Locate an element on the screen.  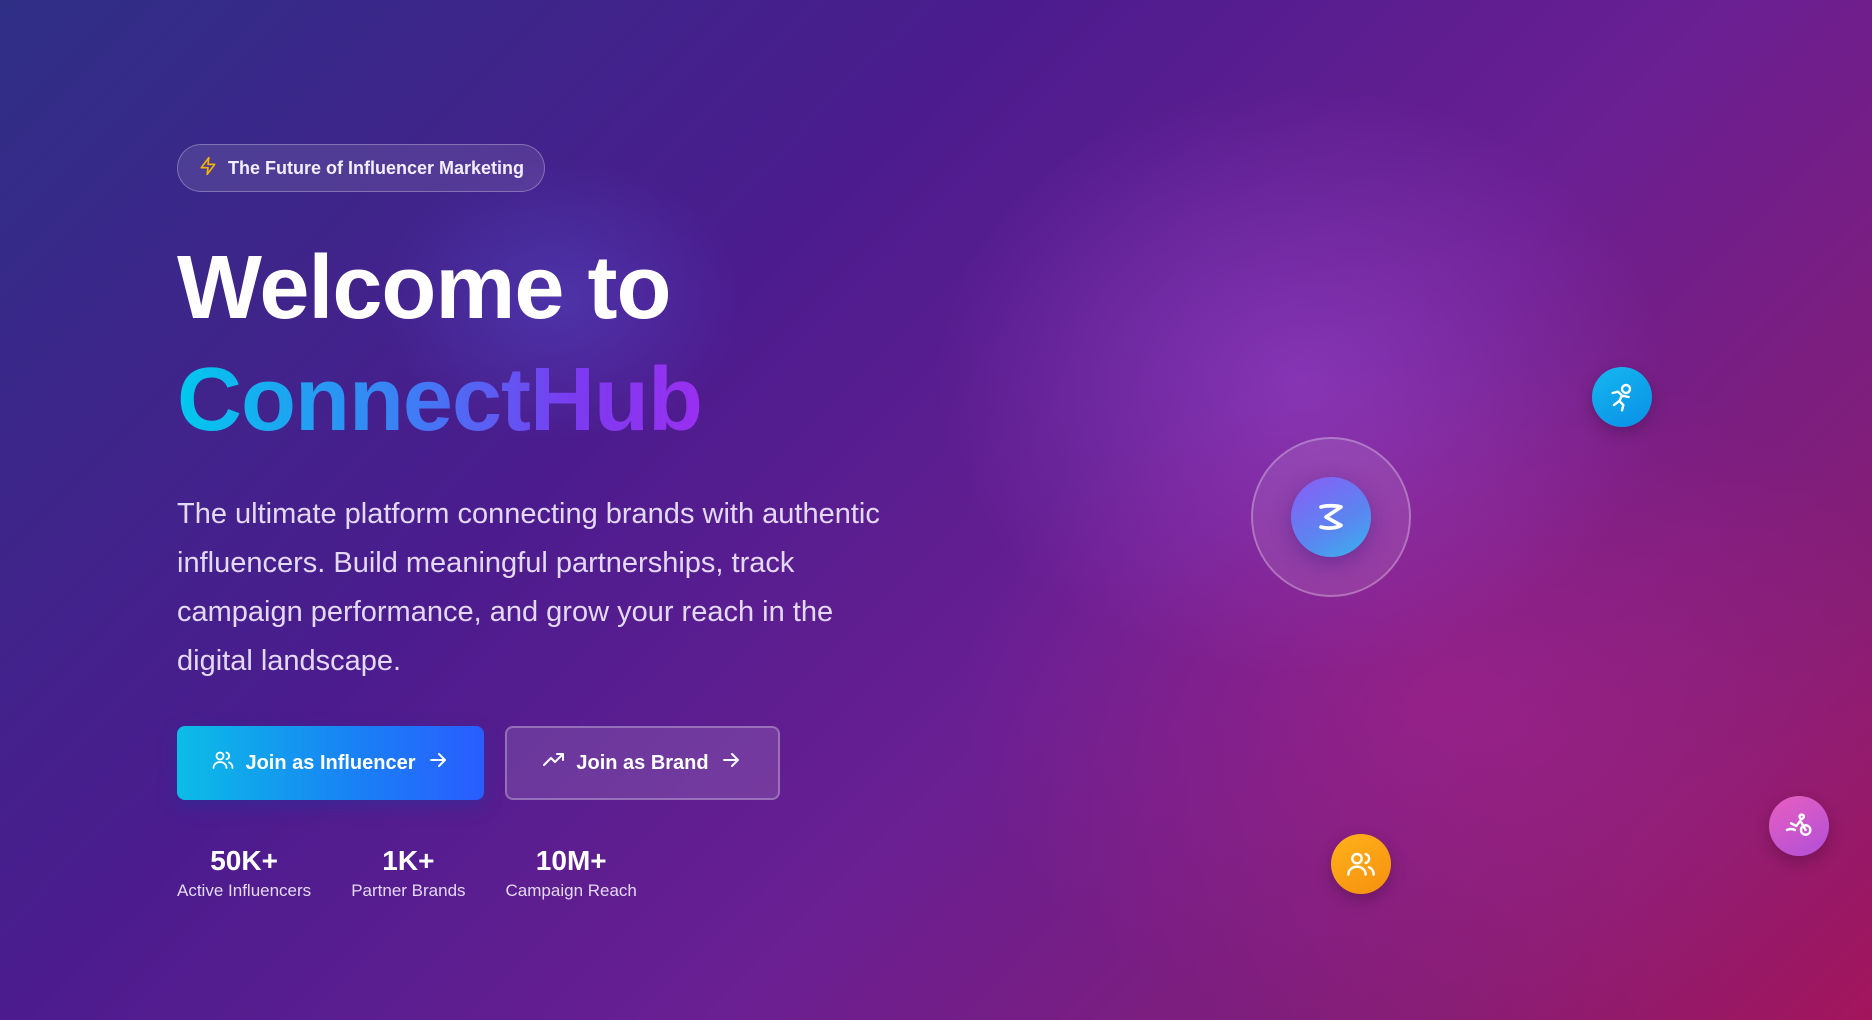
stat-value: 10M+ is located at coordinates (571, 860).